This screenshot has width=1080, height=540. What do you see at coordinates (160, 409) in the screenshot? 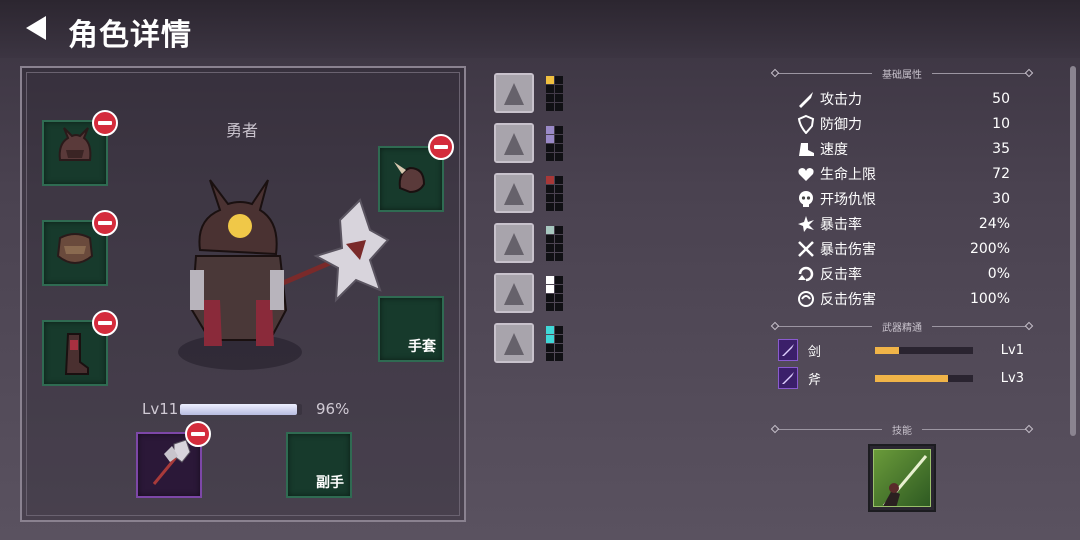
I see `hero-level: Lv11` at bounding box center [160, 409].